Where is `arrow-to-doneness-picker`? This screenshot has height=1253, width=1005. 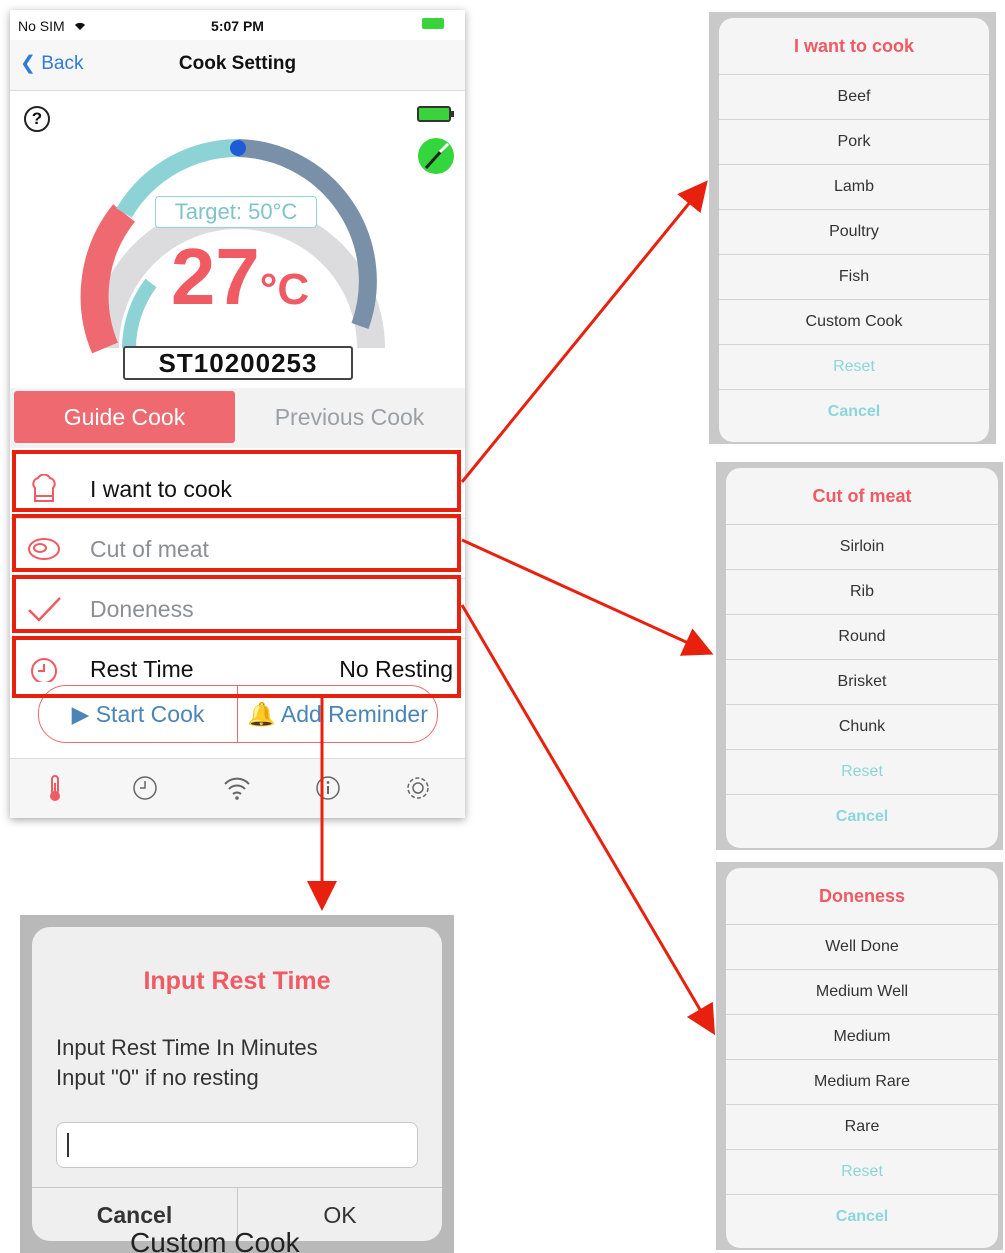
arrow-to-doneness-picker is located at coordinates (588, 820).